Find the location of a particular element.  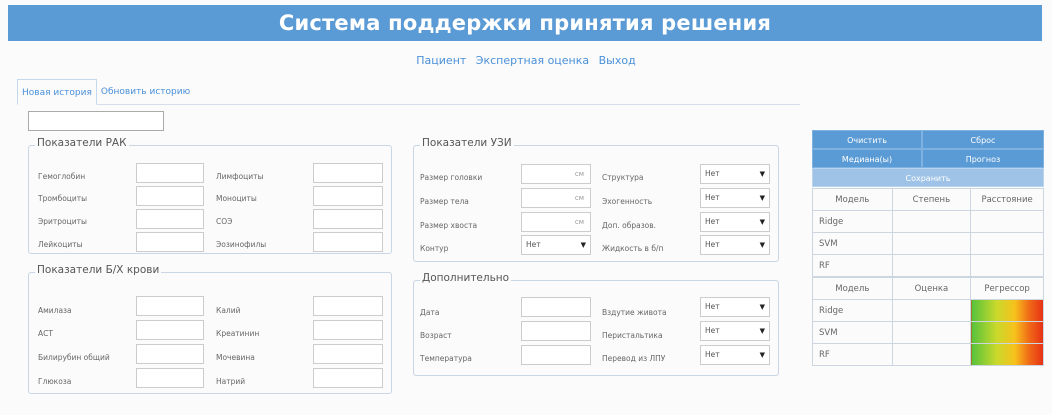

clear-button: Очистить is located at coordinates (867, 139).